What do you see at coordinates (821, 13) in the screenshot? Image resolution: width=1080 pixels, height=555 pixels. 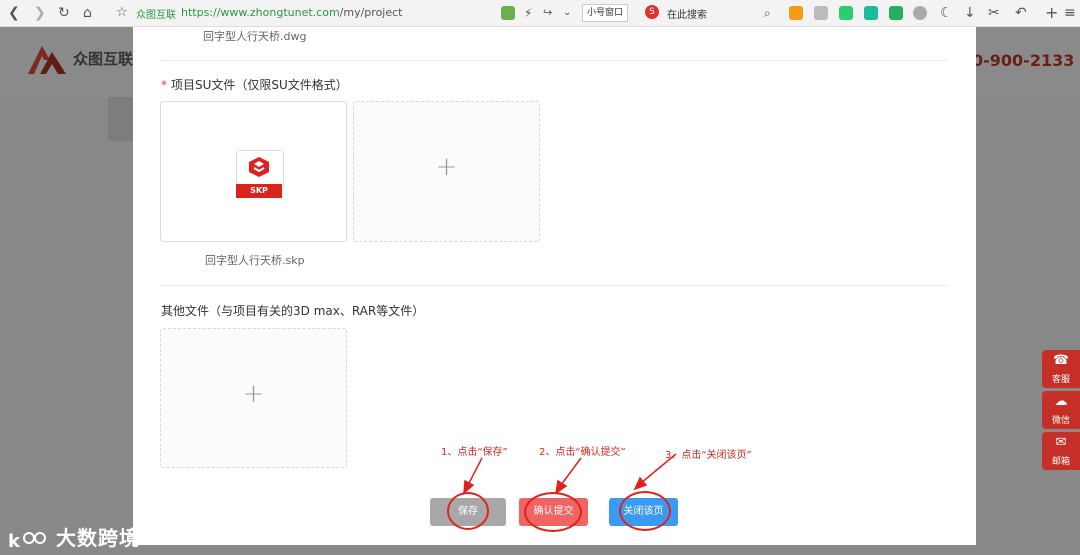 I see `cloud-icon` at bounding box center [821, 13].